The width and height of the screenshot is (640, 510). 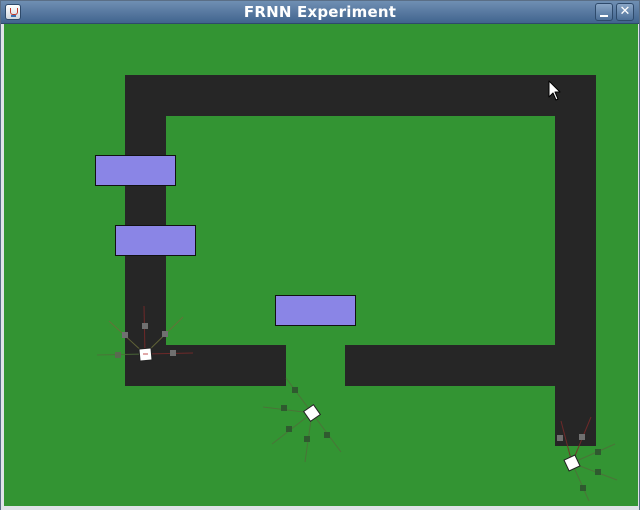 What do you see at coordinates (320, 508) in the screenshot?
I see `window-bottom-border` at bounding box center [320, 508].